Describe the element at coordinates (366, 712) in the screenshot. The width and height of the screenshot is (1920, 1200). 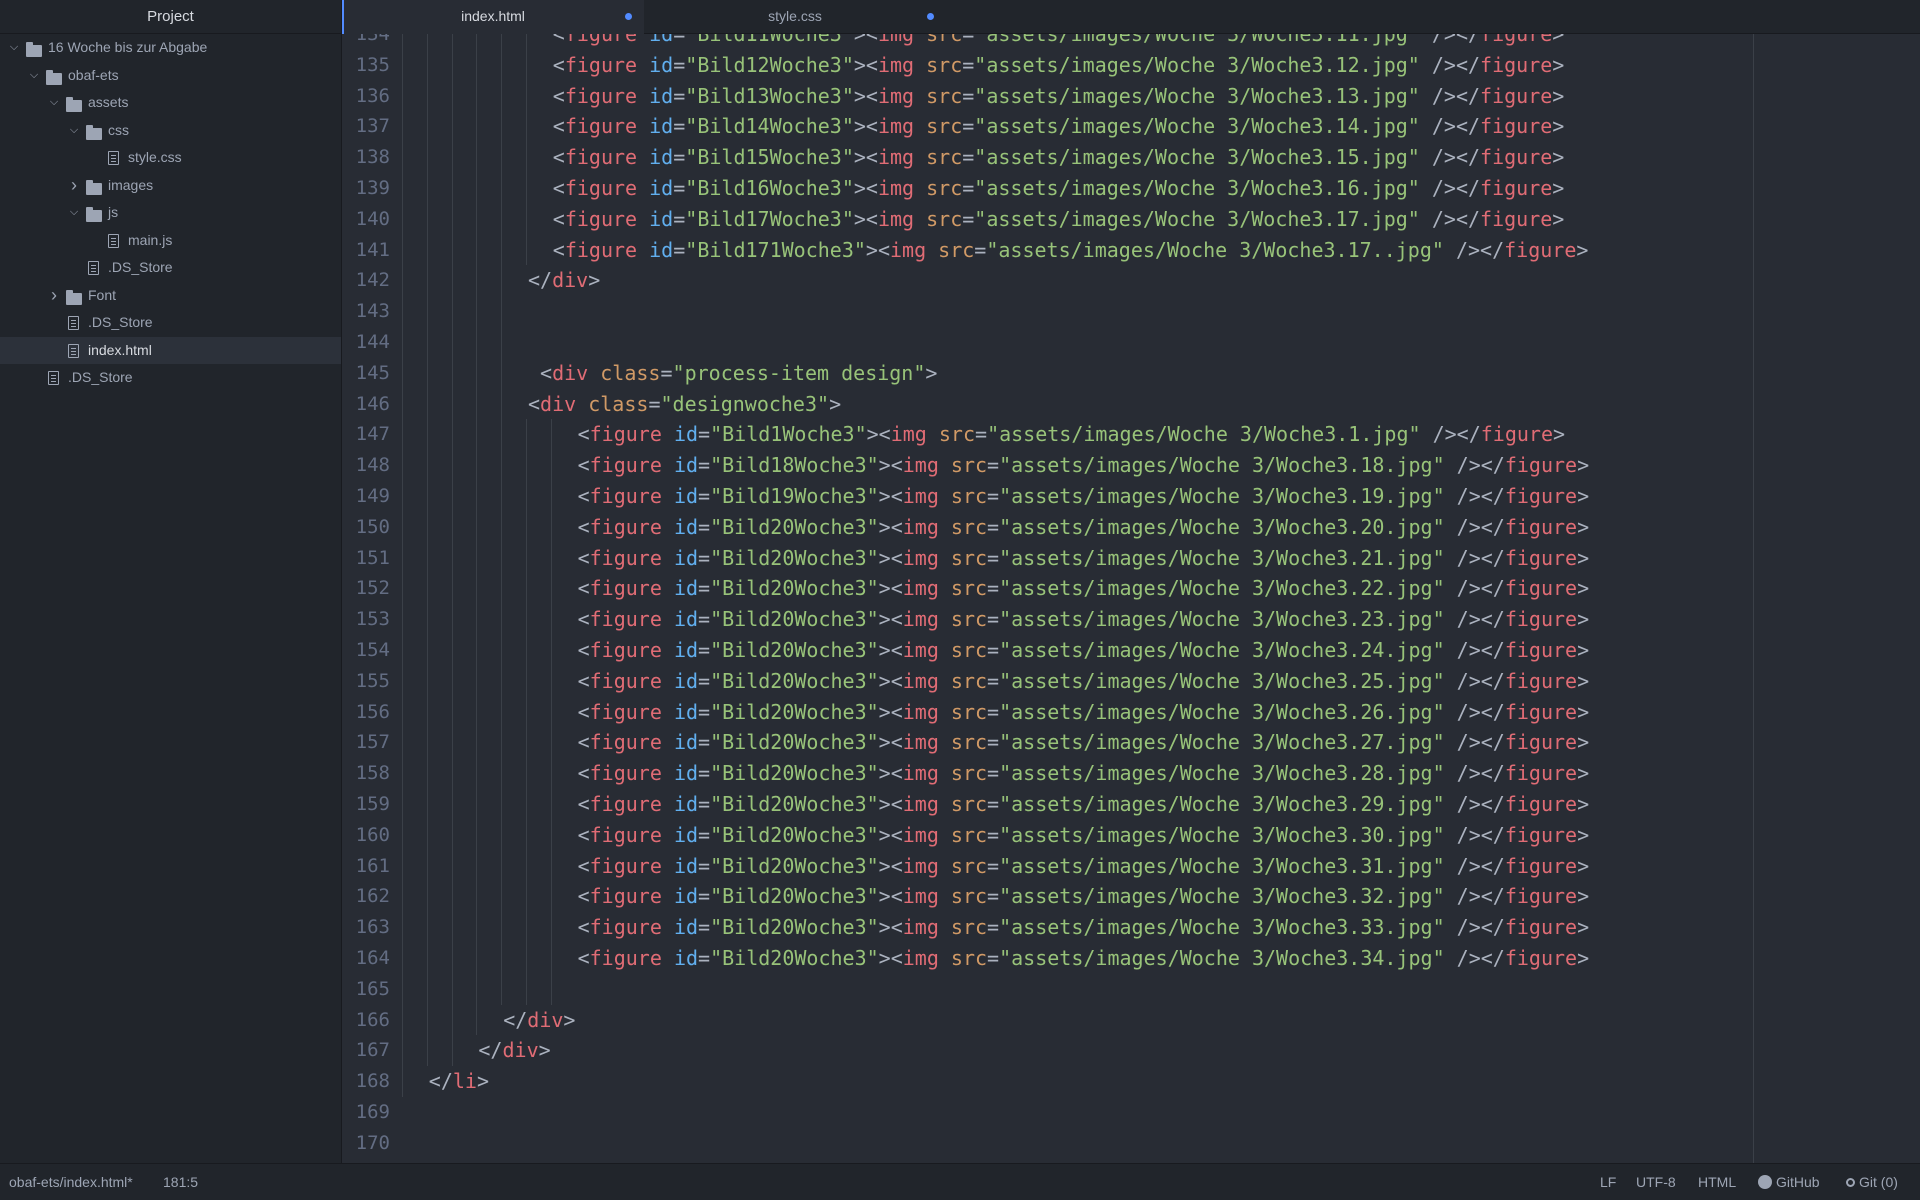
I see `line-number: 156` at that location.